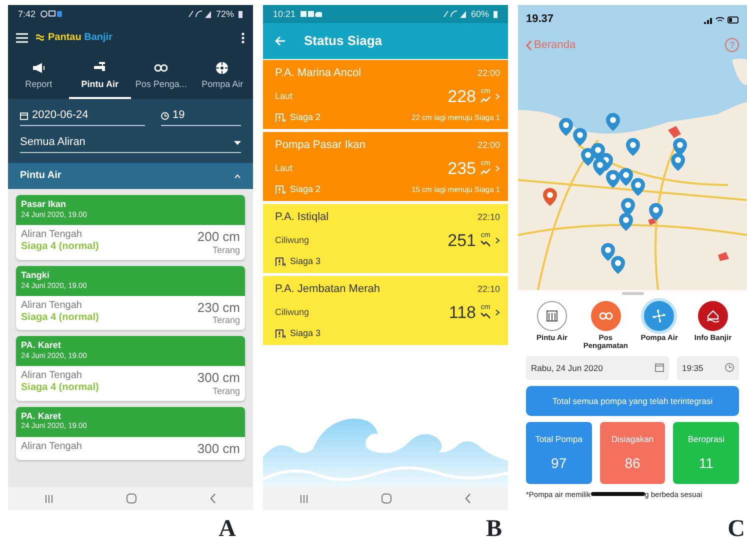 Image resolution: width=747 pixels, height=542 pixels. Describe the element at coordinates (462, 312) in the screenshot. I see `water-level: 118` at that location.